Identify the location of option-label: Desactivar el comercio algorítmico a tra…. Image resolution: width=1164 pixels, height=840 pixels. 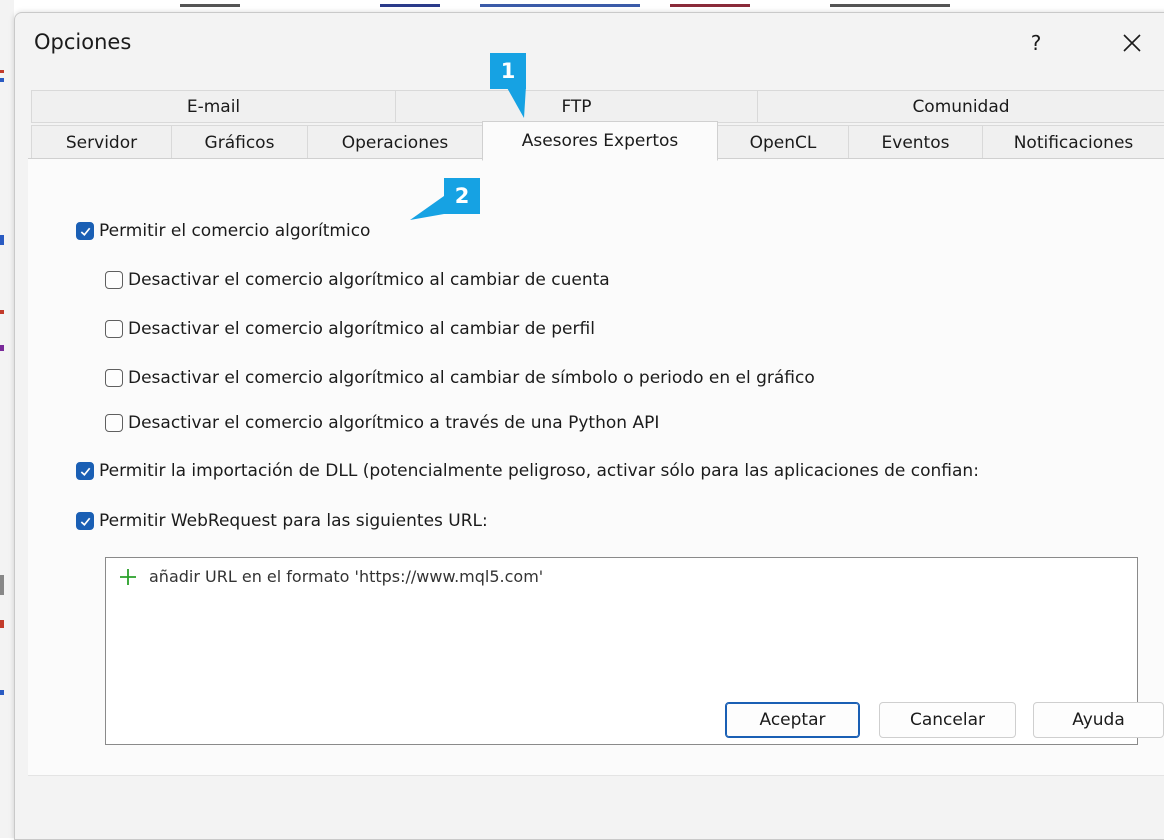
(394, 423).